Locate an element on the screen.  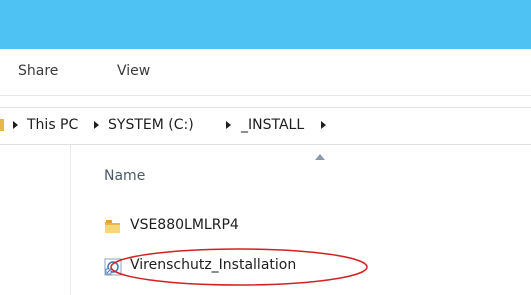
list-item-label: VSE880LMLRP4 is located at coordinates (184, 225).